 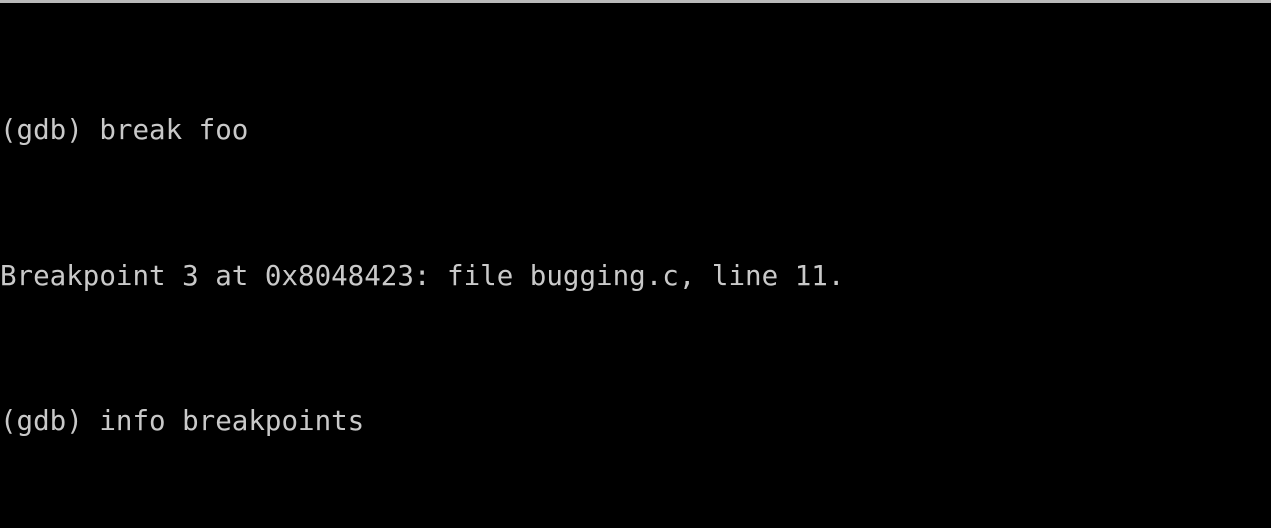 I want to click on terminal-line-command: (gdb) break foo, so click(x=124, y=130).